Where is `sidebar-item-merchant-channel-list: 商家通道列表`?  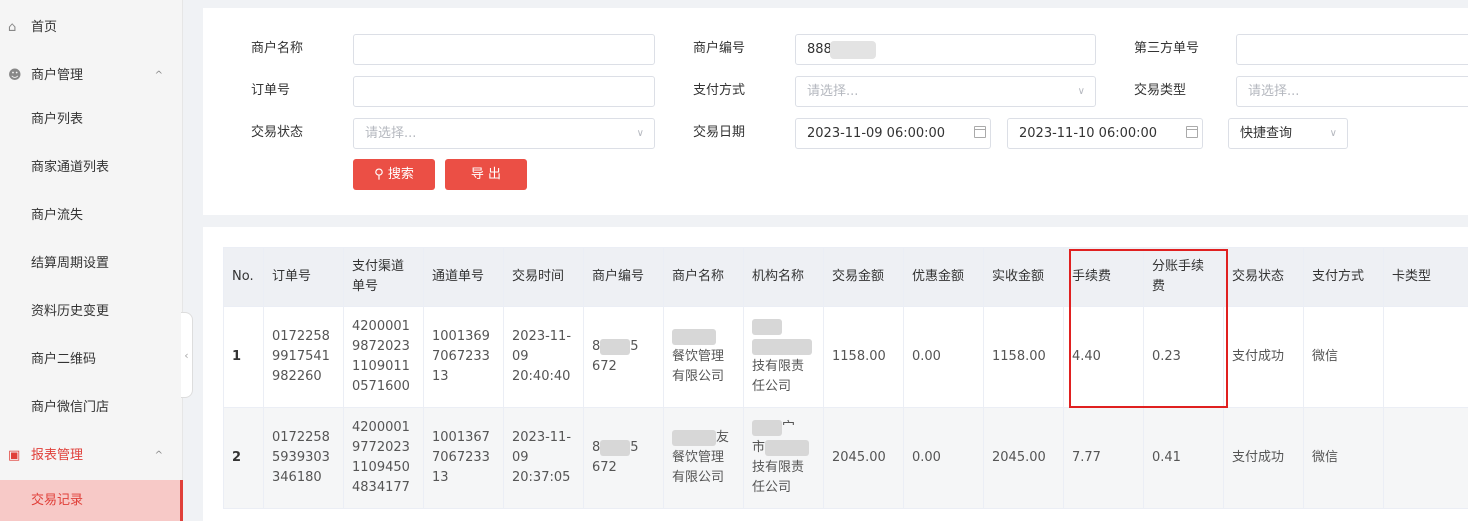 sidebar-item-merchant-channel-list: 商家通道列表 is located at coordinates (91, 168).